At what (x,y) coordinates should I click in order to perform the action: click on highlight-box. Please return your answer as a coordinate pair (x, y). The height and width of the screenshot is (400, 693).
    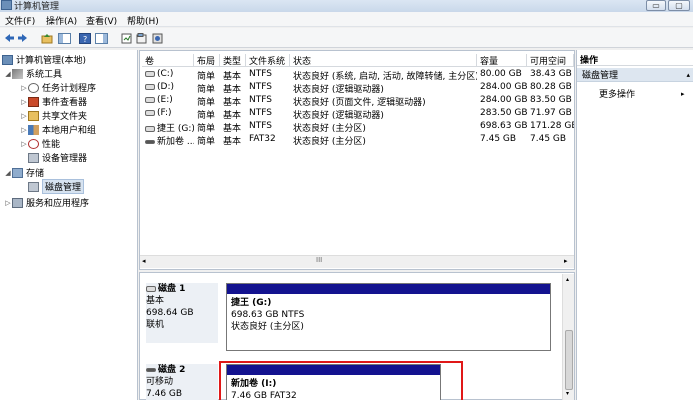
    Looking at the image, I should click on (341, 380).